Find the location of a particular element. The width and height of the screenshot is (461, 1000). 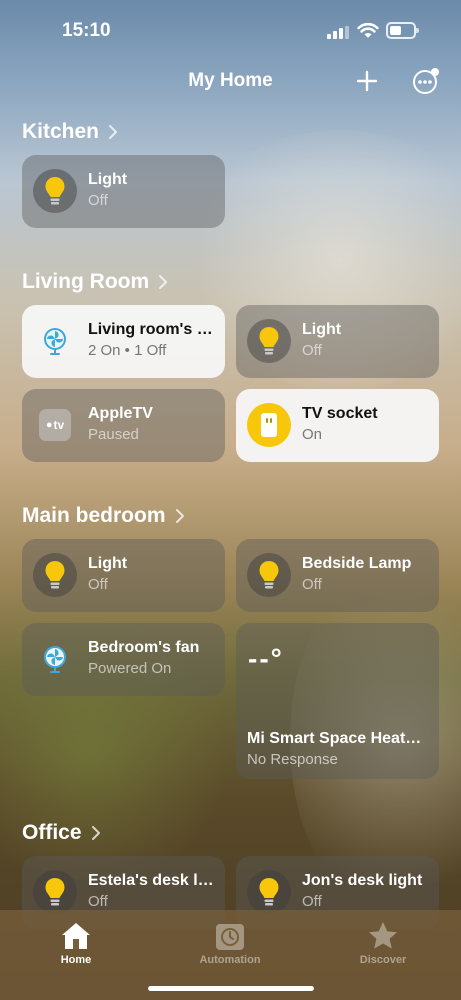

tab-home: Home is located at coordinates (76, 940).